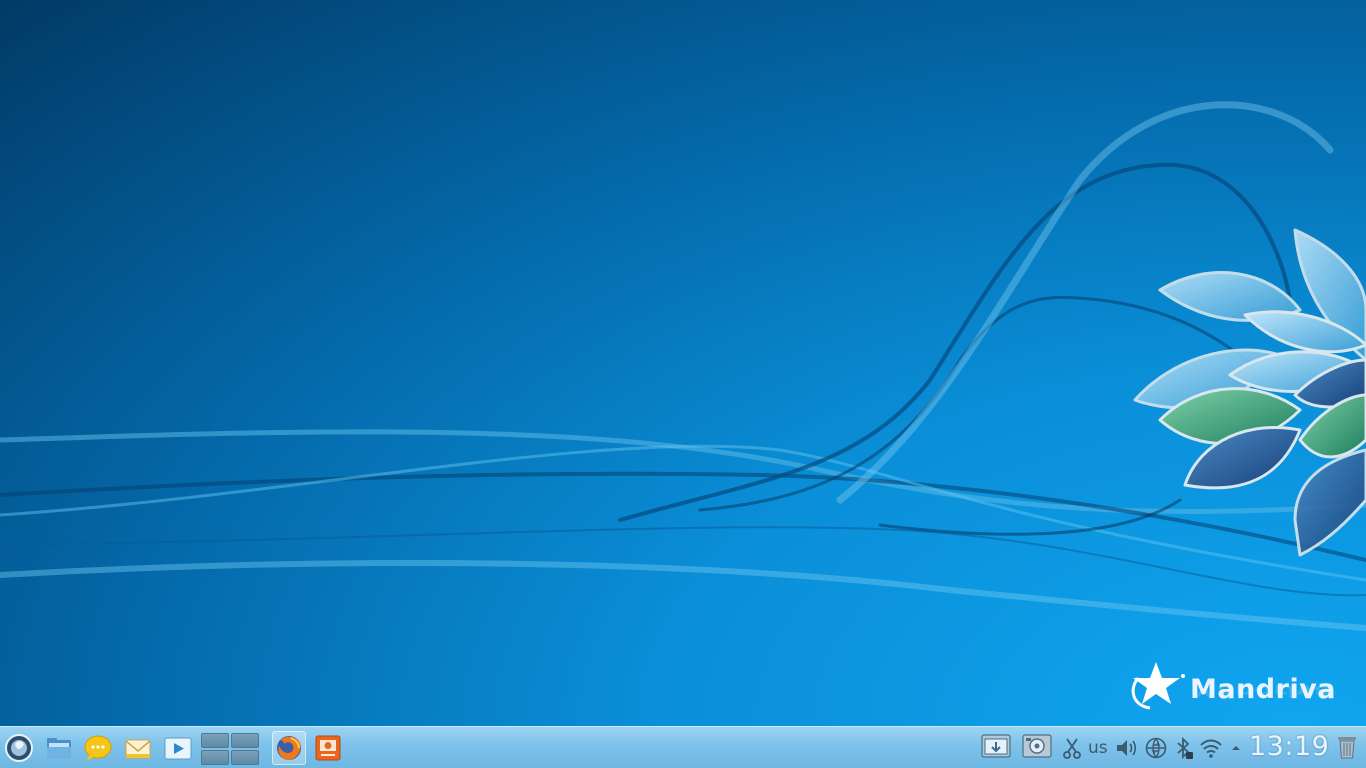 Image resolution: width=1366 pixels, height=768 pixels. I want to click on scissors-icon, so click(1072, 748).